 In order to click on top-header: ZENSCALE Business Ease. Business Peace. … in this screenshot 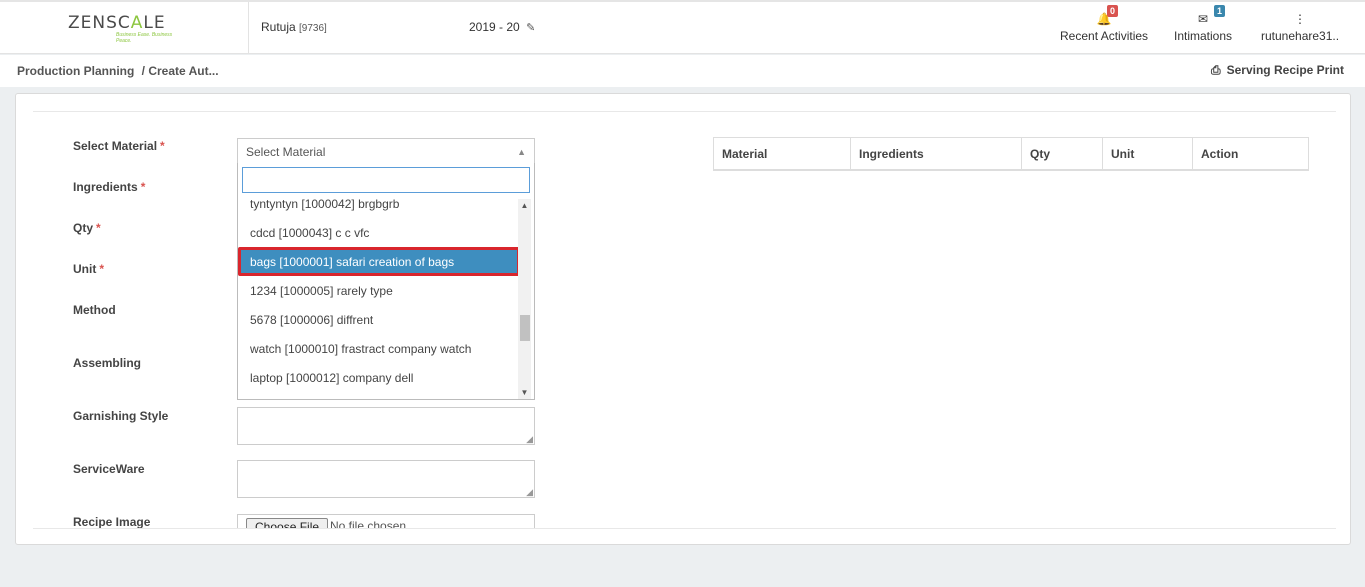, I will do `click(682, 27)`.